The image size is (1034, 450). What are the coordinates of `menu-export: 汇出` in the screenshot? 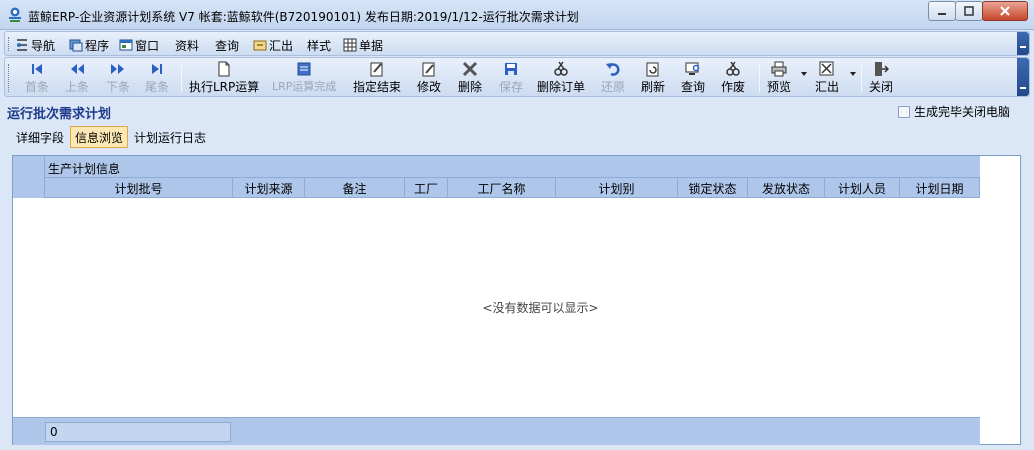 It's located at (273, 45).